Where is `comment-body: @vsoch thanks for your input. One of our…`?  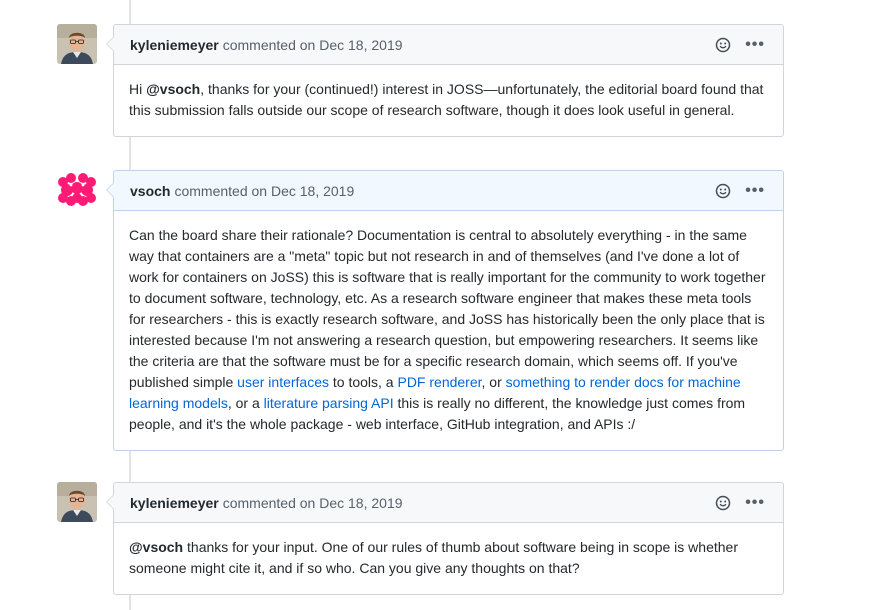 comment-body: @vsoch thanks for your input. One of our… is located at coordinates (448, 558).